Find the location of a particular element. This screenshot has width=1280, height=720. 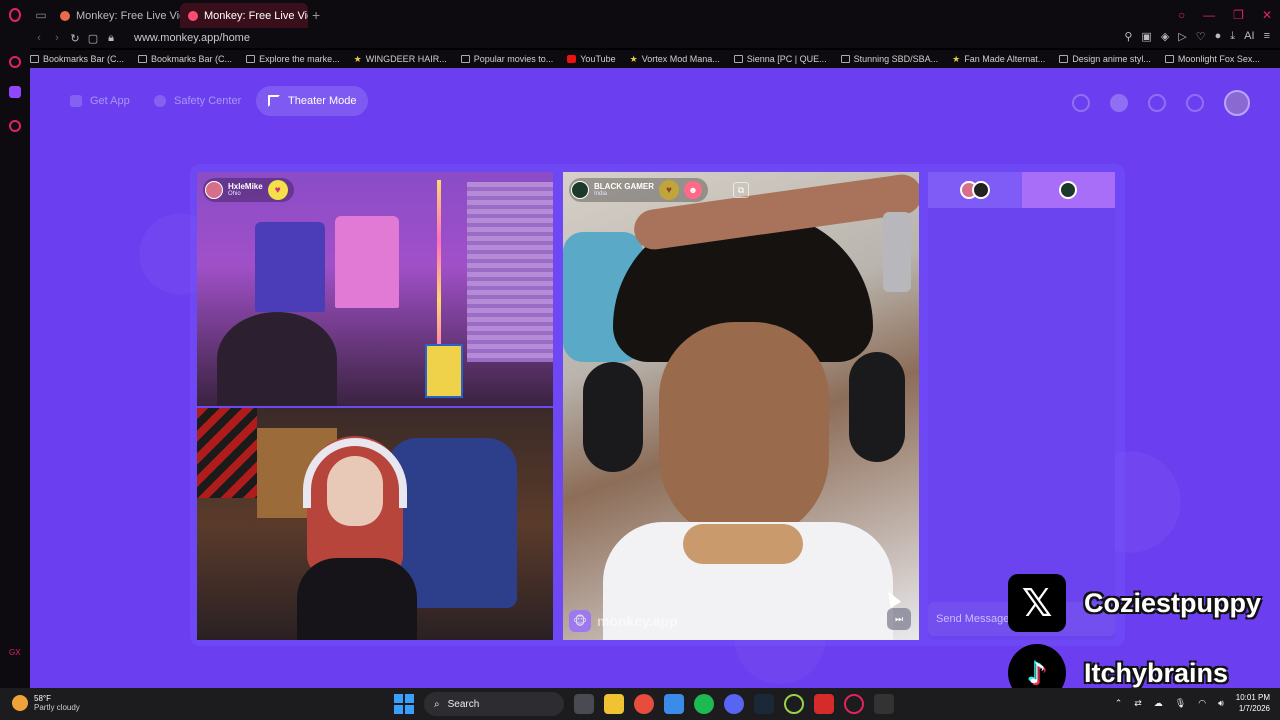

chevron-up-icon: ⌃ is located at coordinates (1119, 703).